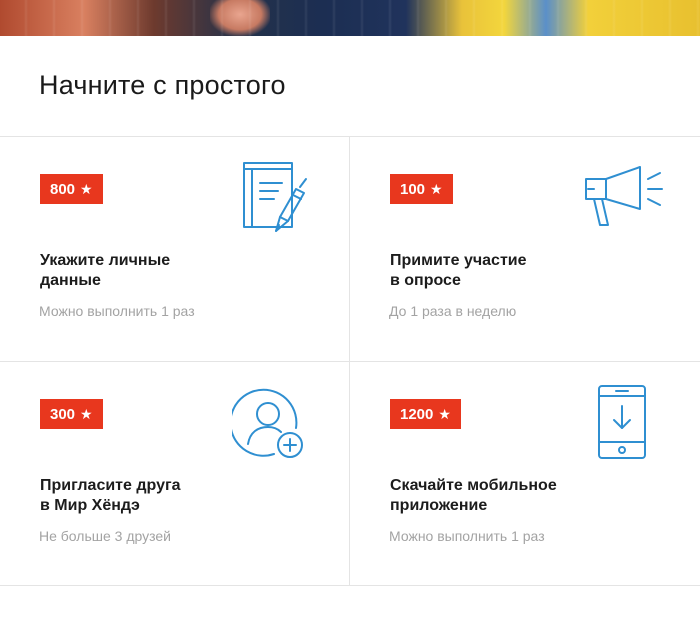 This screenshot has width=700, height=628. I want to click on task-title: Примите участие в опросе, so click(500, 271).